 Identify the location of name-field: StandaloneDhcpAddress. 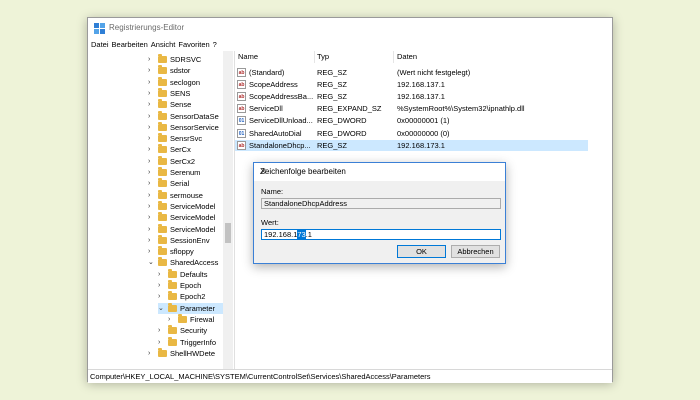
(381, 203).